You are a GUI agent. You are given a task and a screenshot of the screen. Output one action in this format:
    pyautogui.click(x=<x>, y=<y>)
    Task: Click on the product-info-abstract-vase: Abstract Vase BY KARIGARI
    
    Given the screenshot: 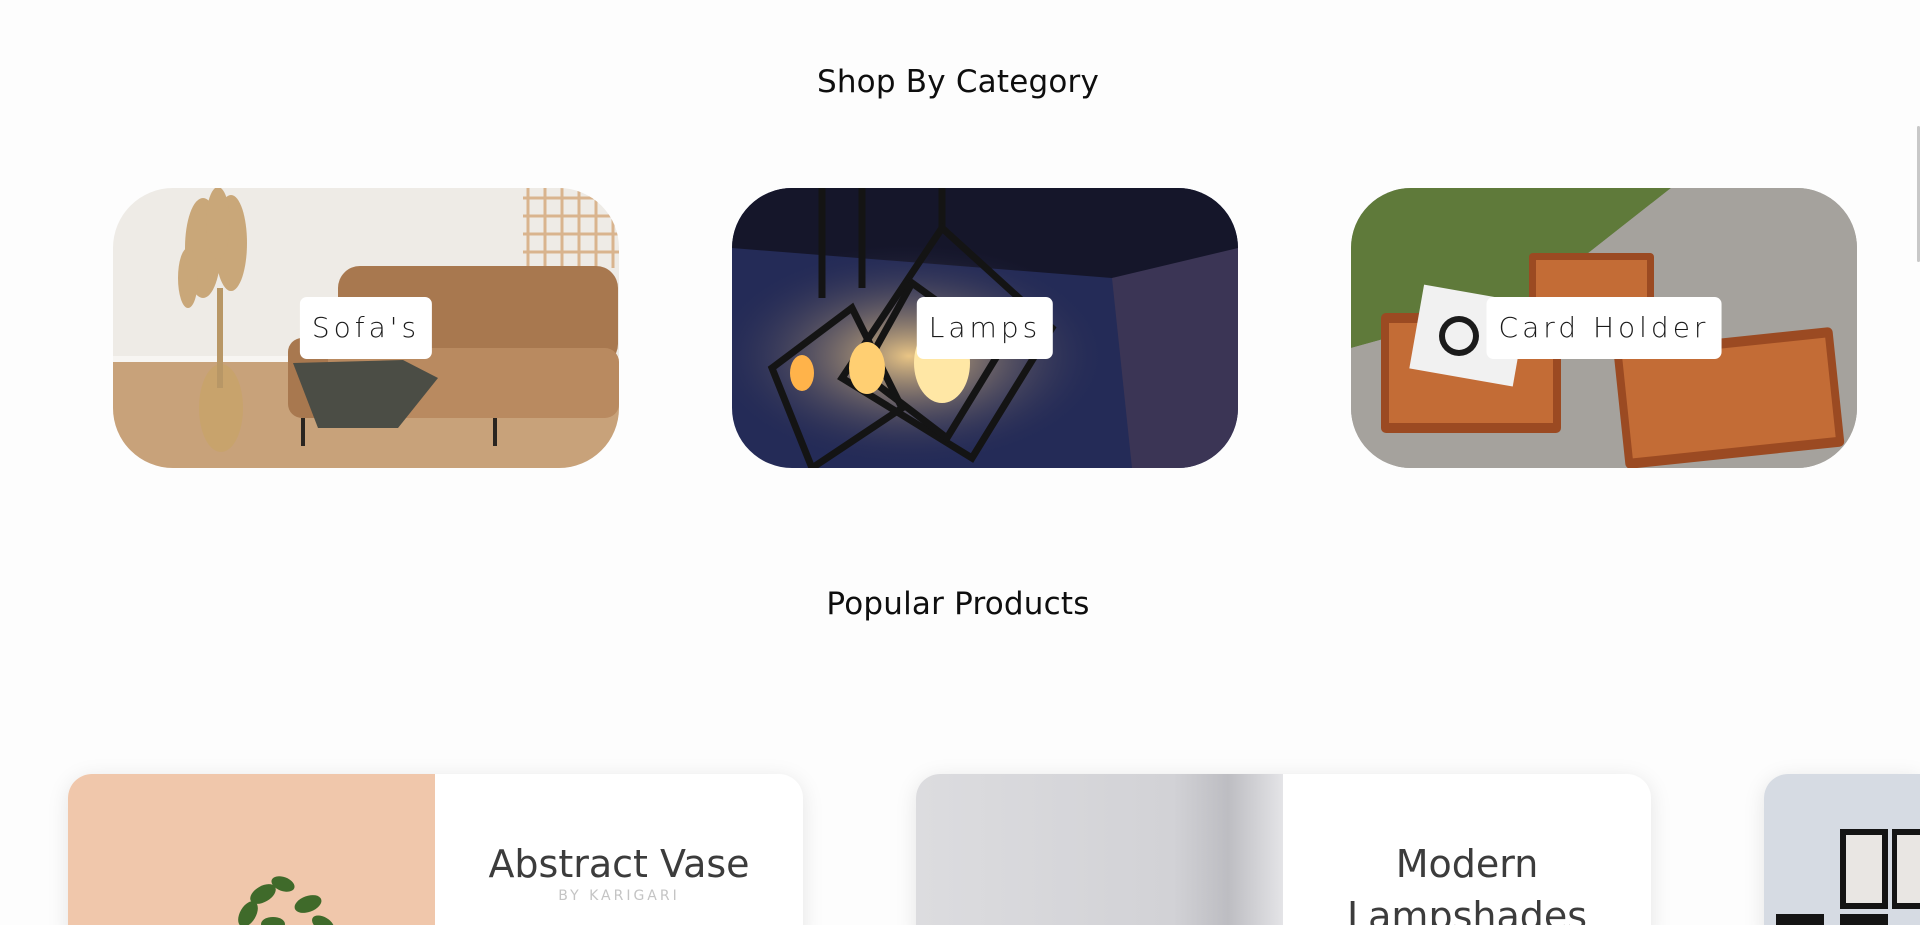 What is the action you would take?
    pyautogui.click(x=619, y=849)
    